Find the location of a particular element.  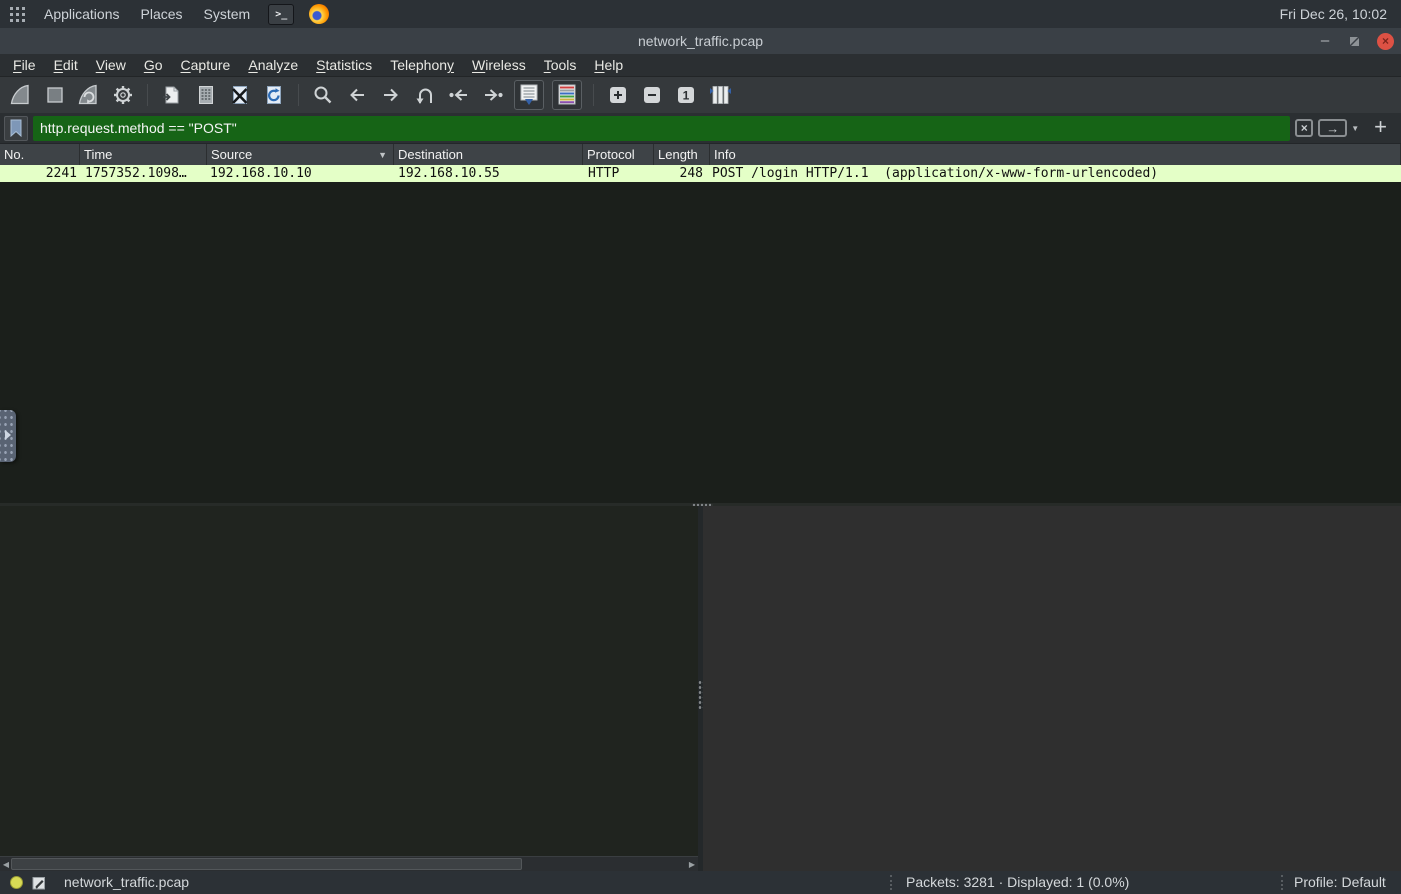

bookmark-icon is located at coordinates (16, 128).